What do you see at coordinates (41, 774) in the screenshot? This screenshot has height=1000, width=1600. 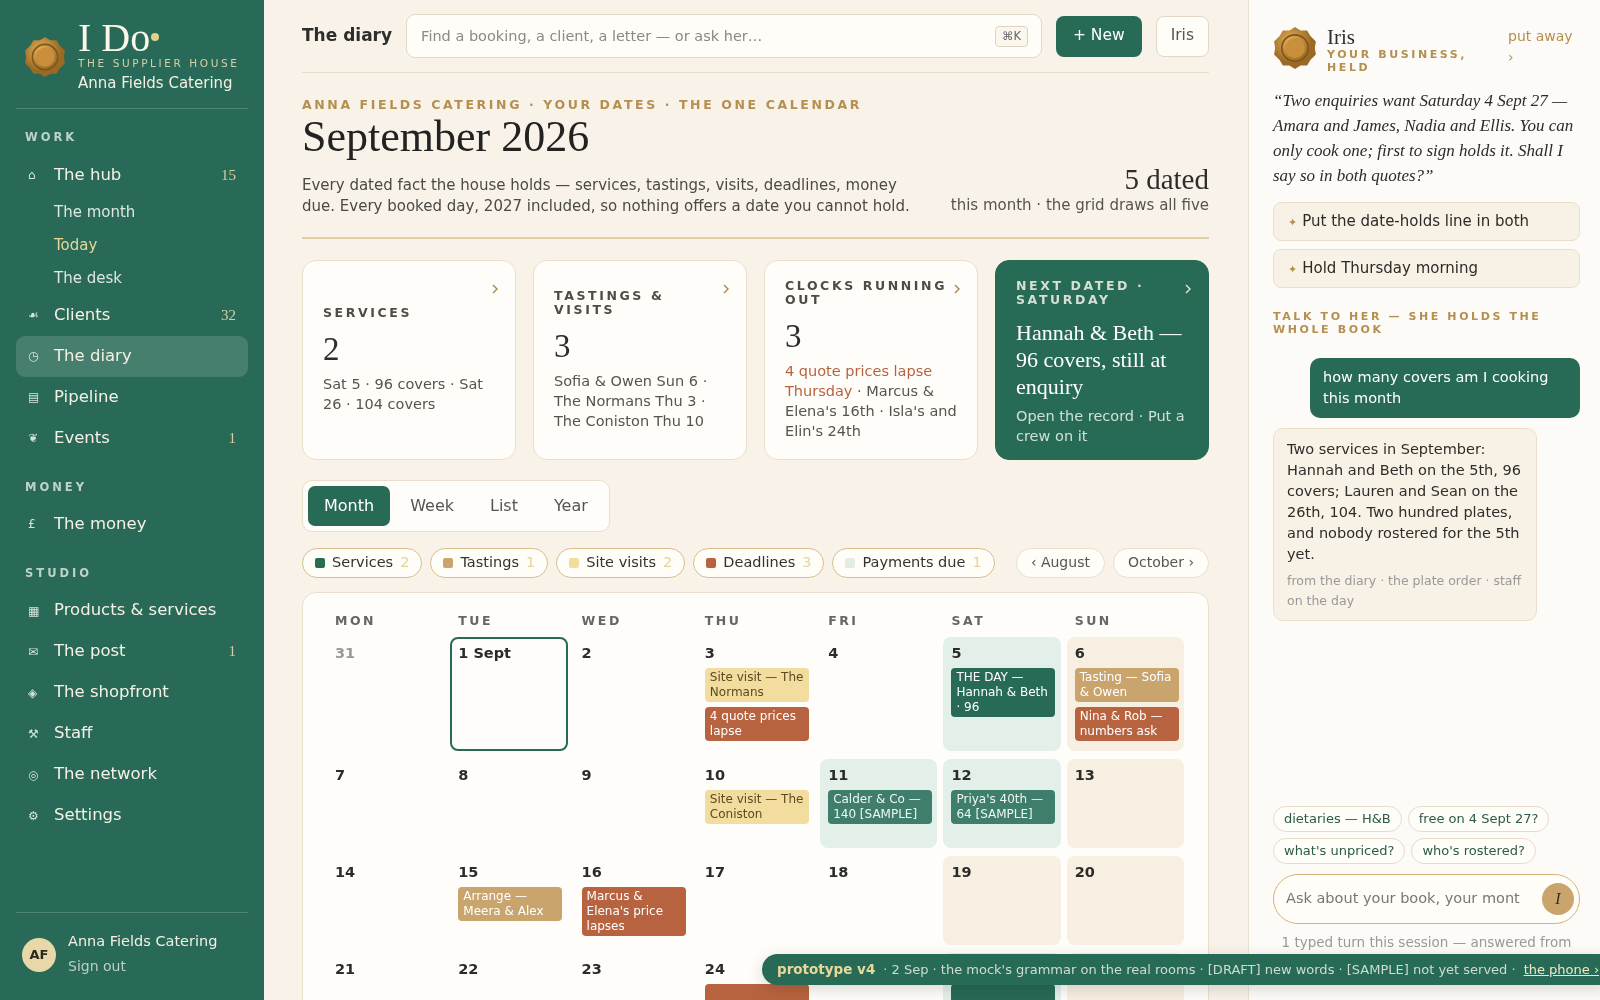 I see `nav-icon: ◎` at bounding box center [41, 774].